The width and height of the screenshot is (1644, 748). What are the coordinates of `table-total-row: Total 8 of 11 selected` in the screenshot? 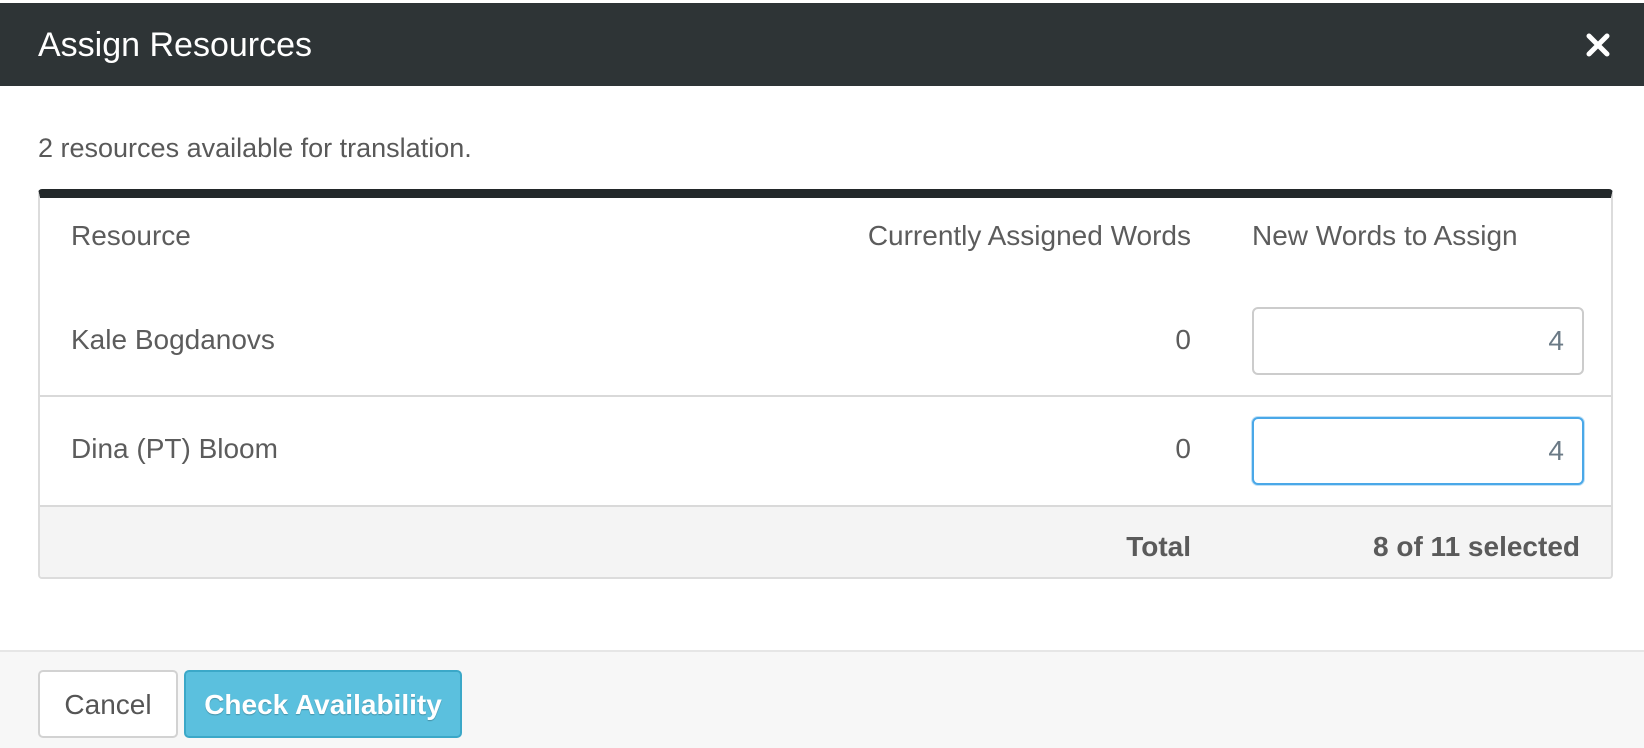 It's located at (825, 542).